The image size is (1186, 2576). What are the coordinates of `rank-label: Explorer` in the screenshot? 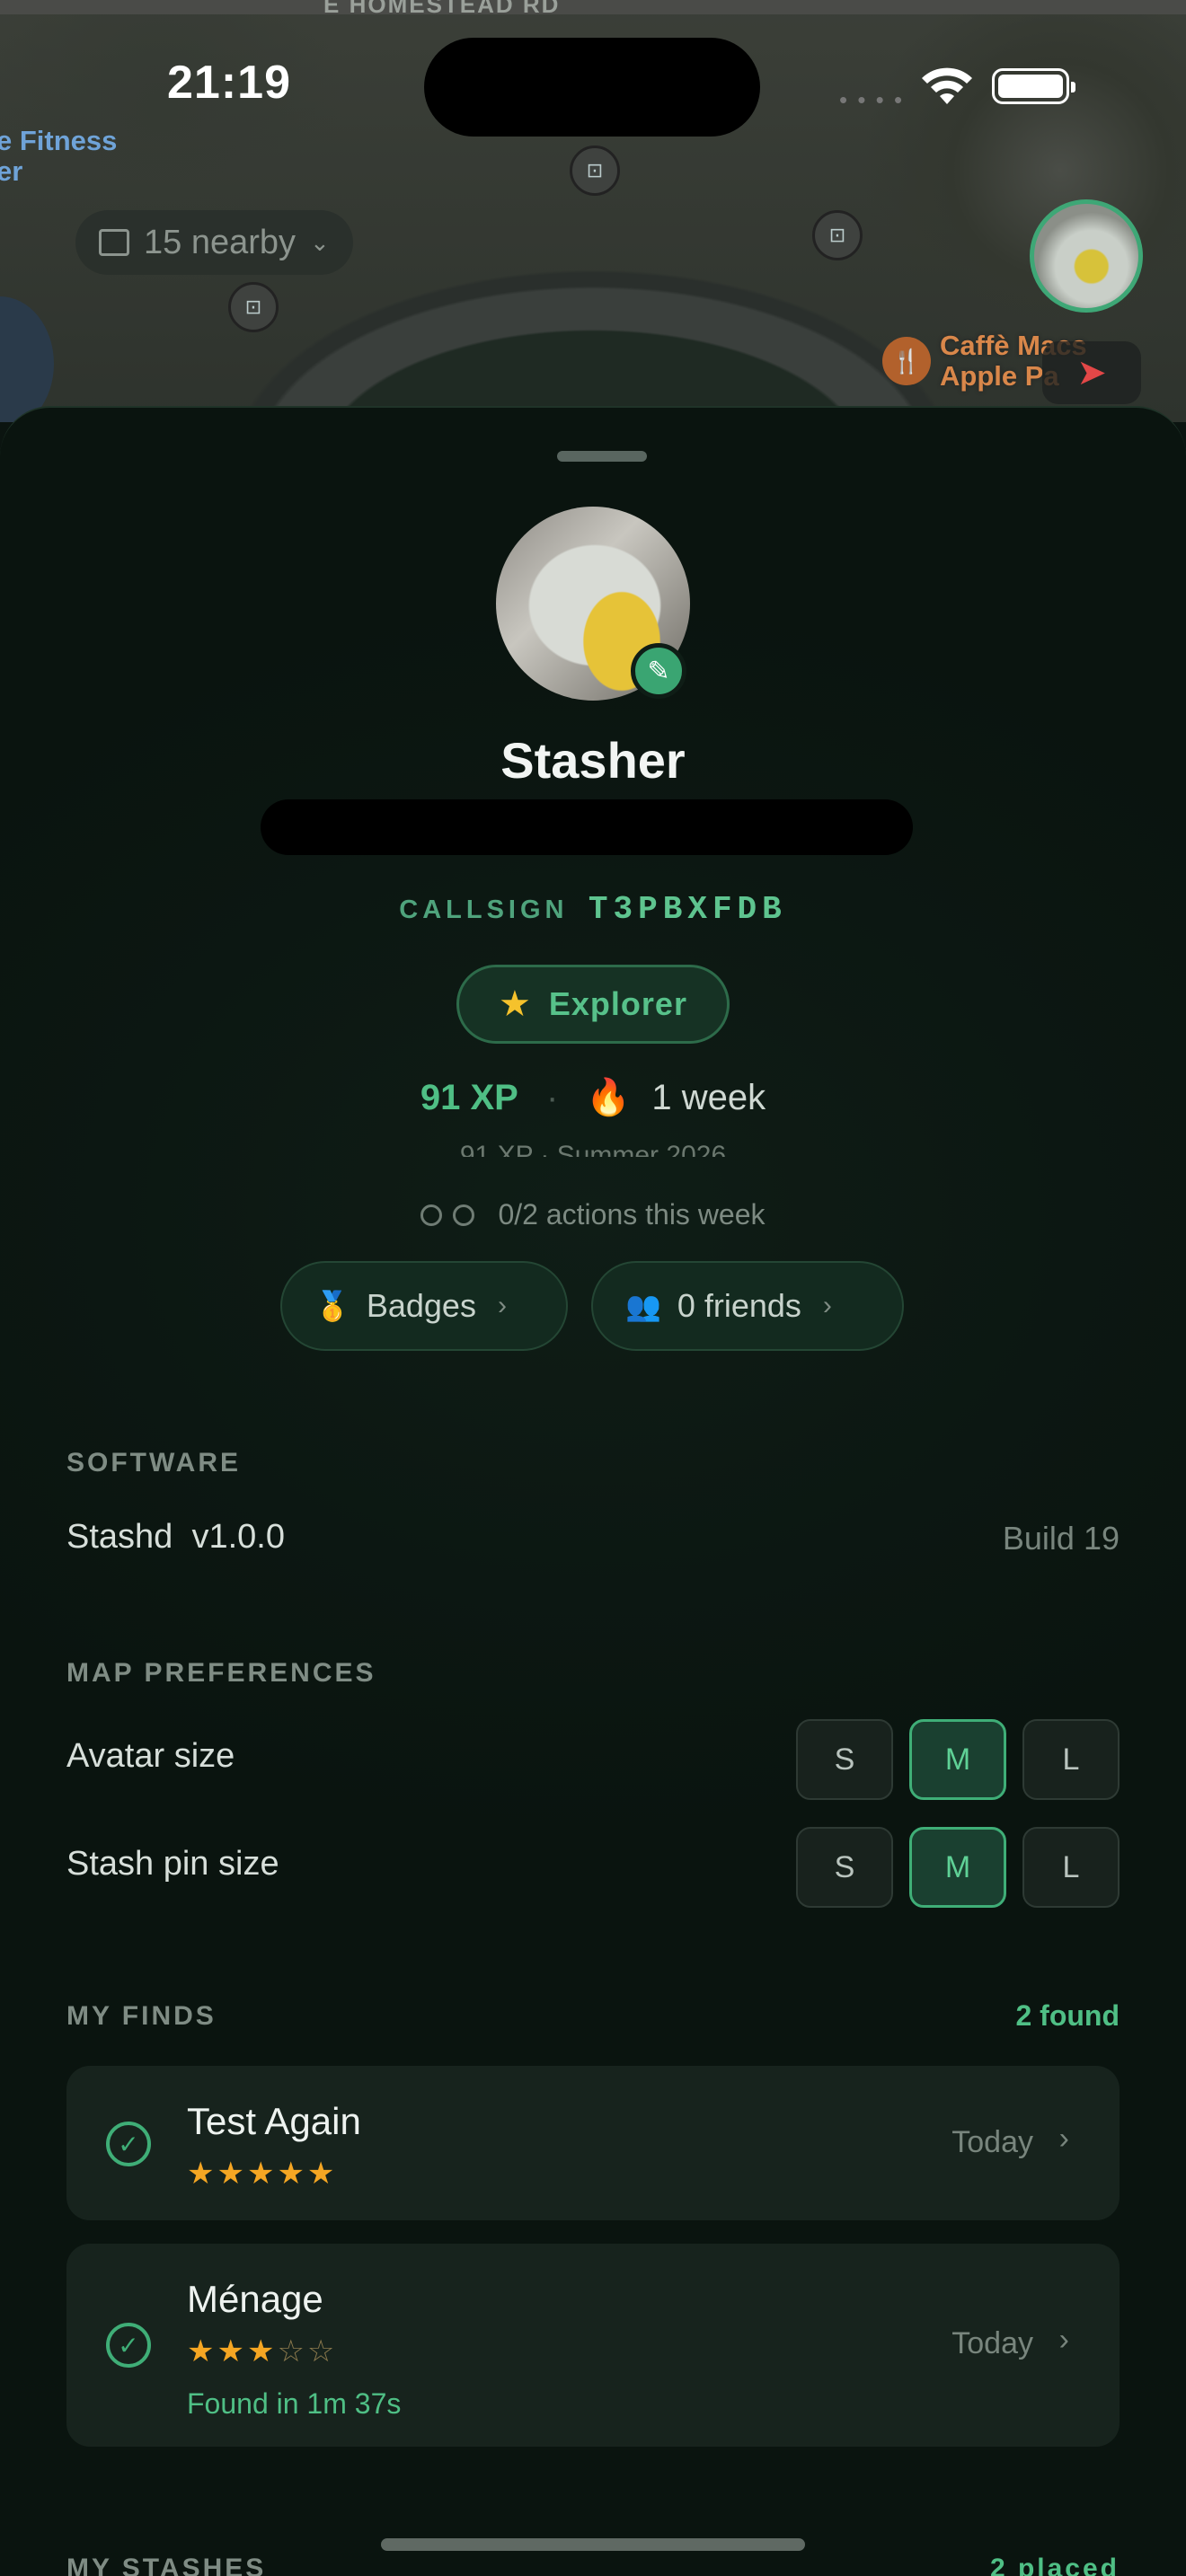 It's located at (617, 1003).